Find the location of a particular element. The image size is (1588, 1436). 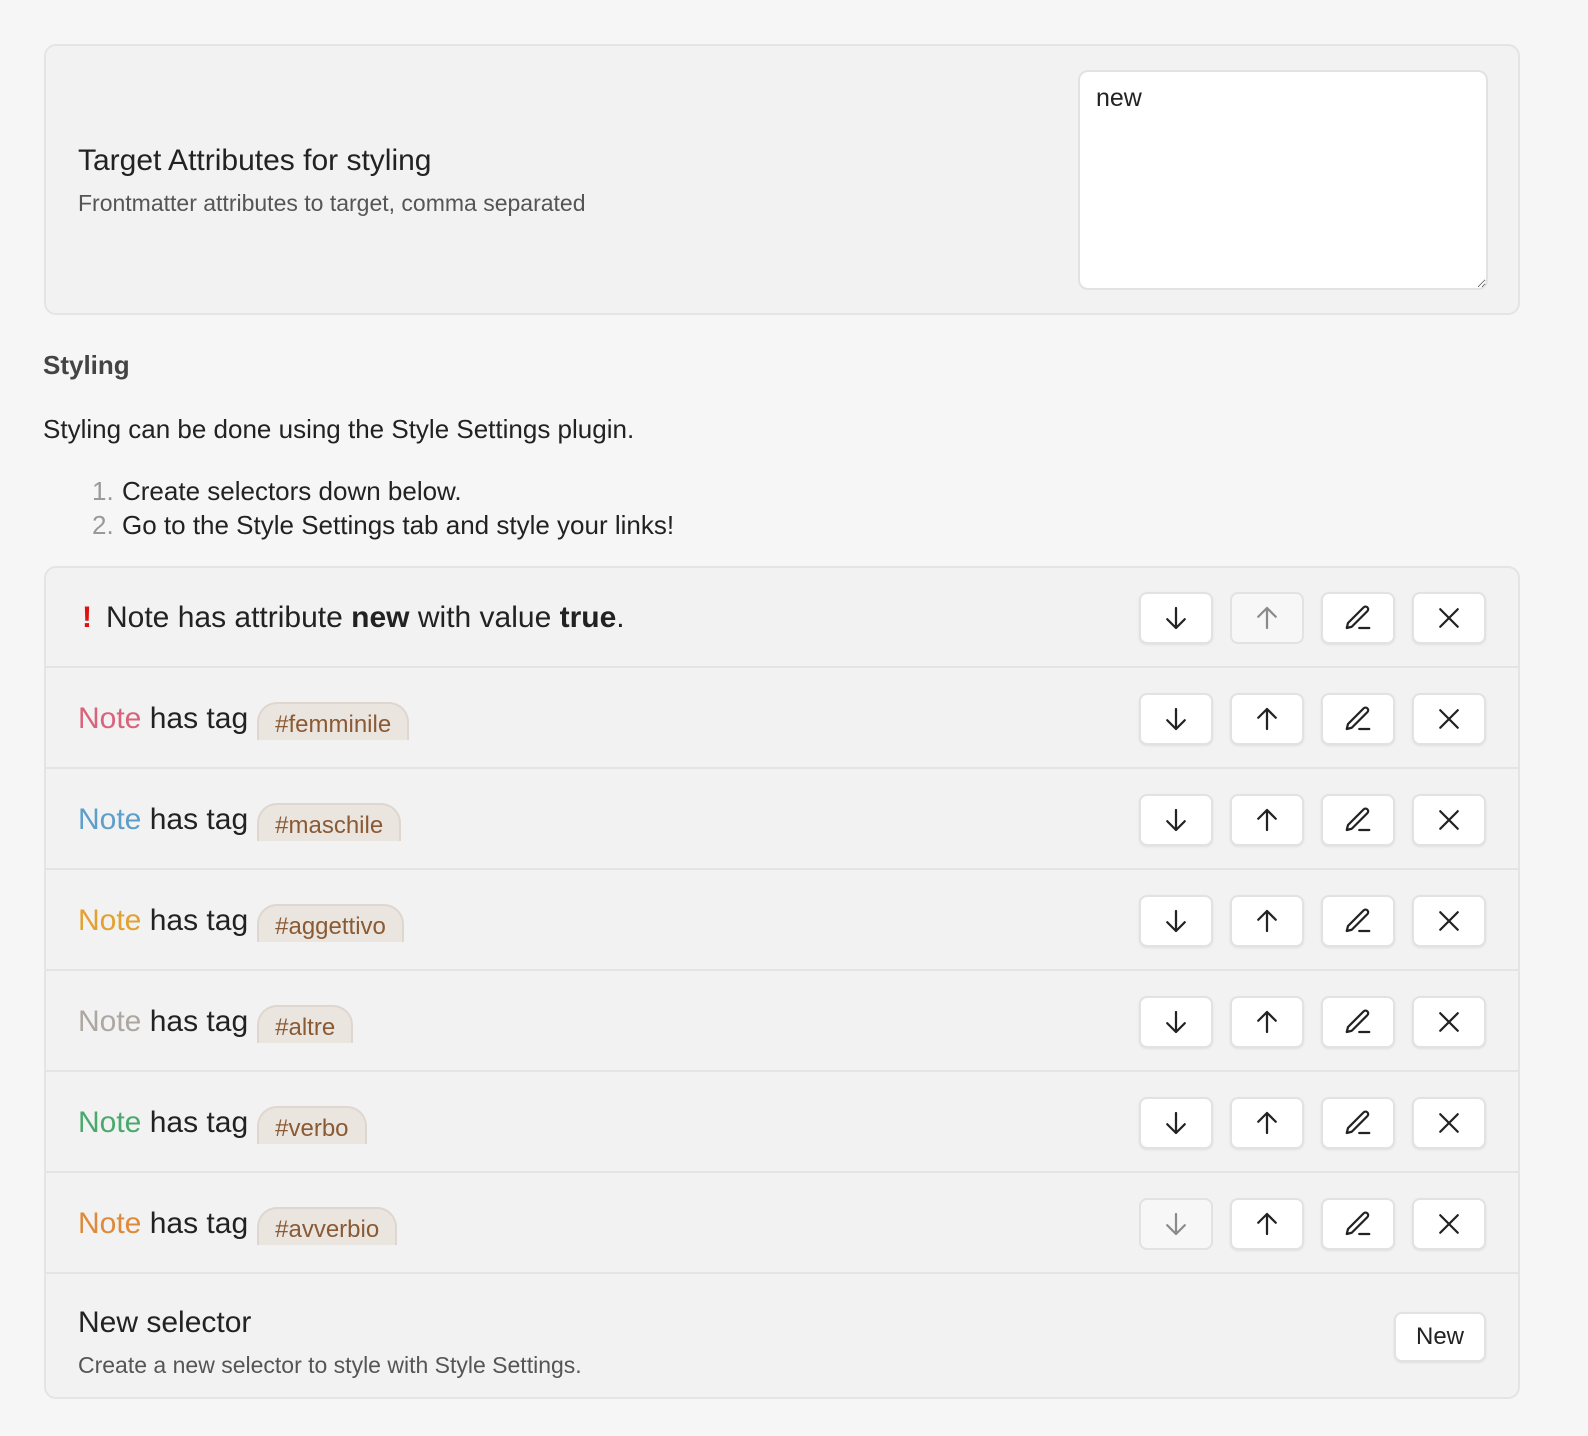

tag-pill: #avverbio is located at coordinates (327, 1226).